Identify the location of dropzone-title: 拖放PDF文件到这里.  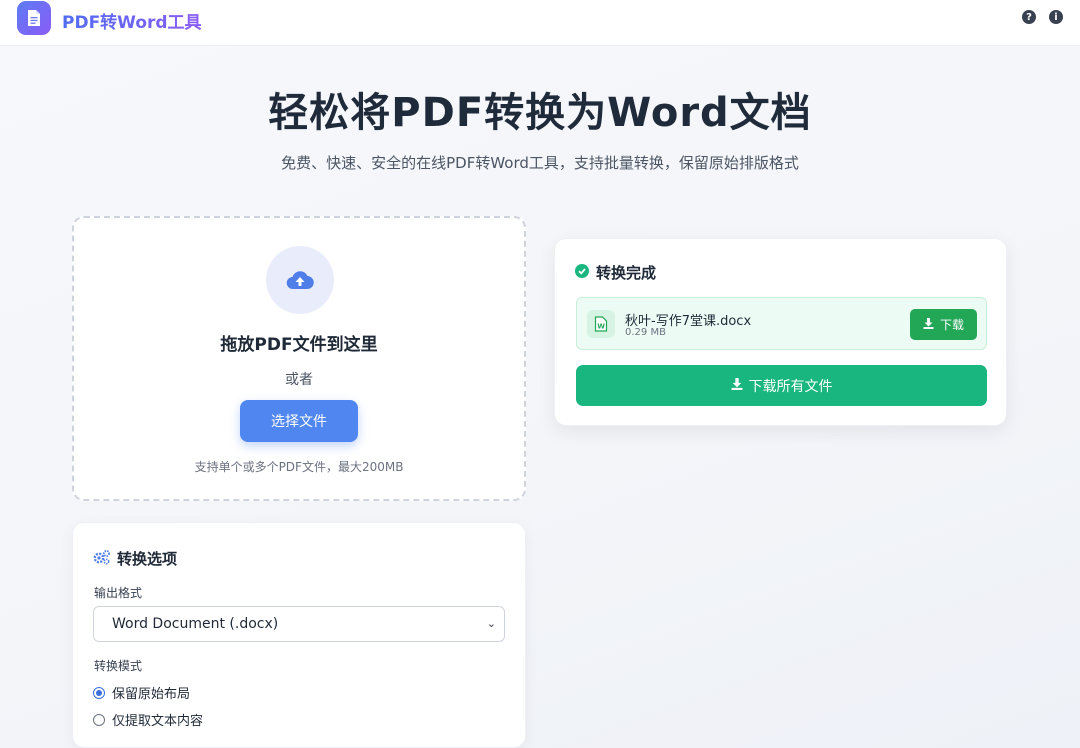
(299, 345).